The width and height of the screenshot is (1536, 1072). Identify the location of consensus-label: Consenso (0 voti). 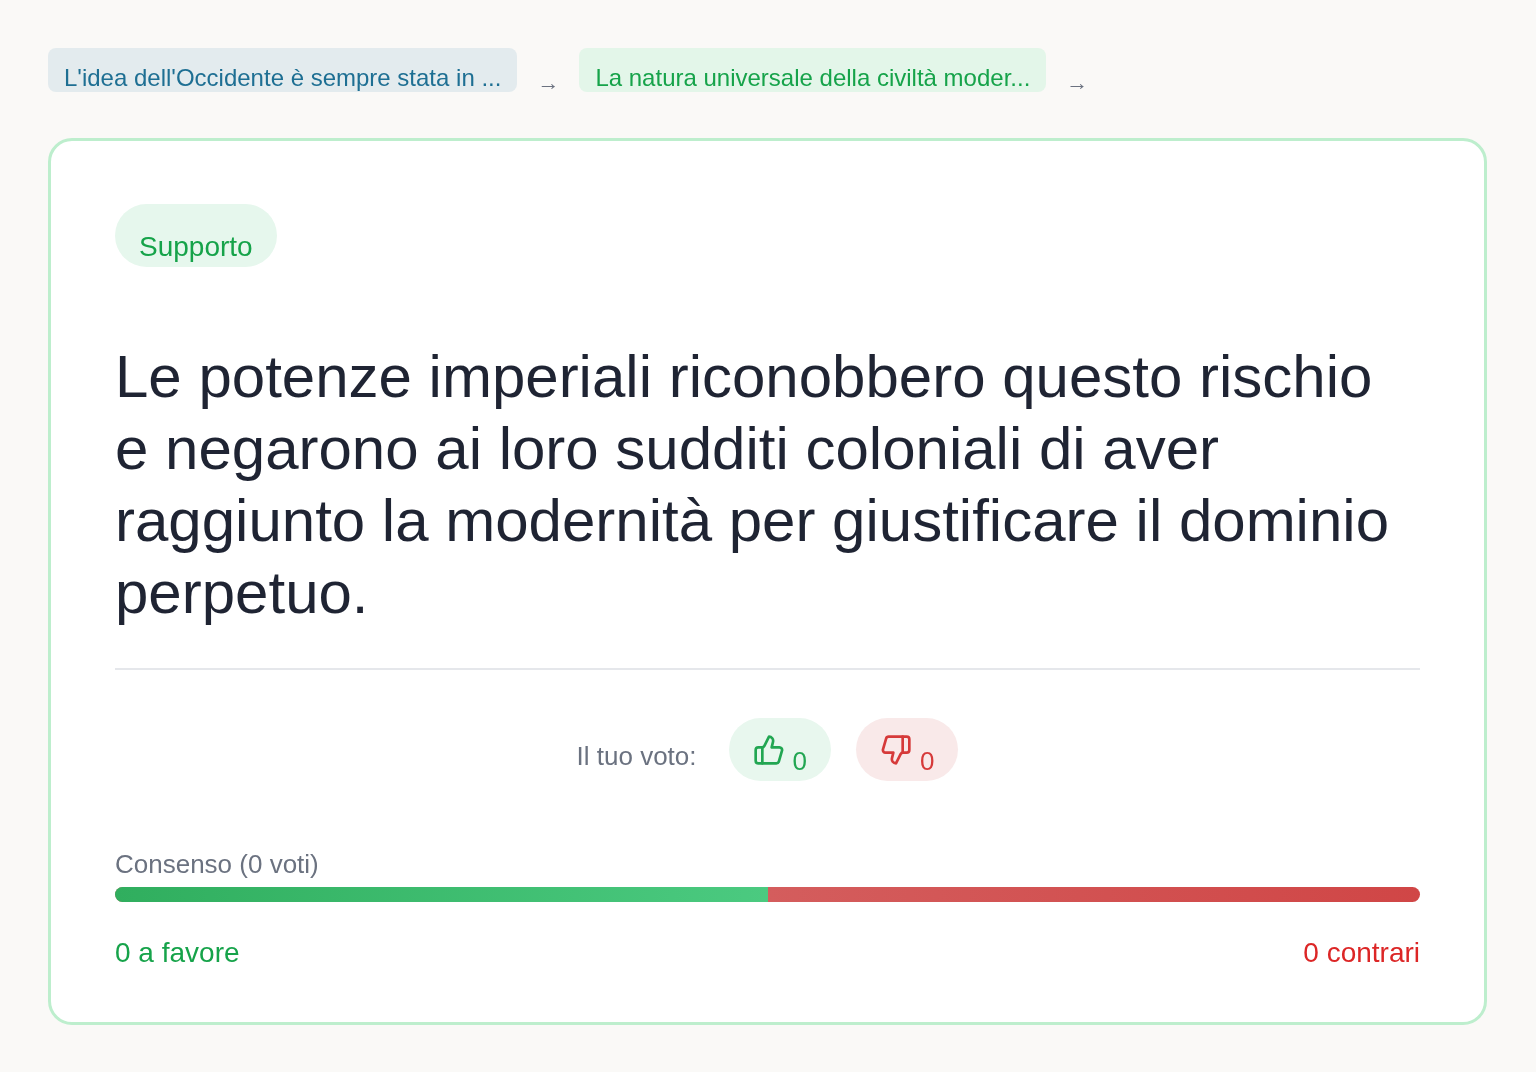
(217, 864).